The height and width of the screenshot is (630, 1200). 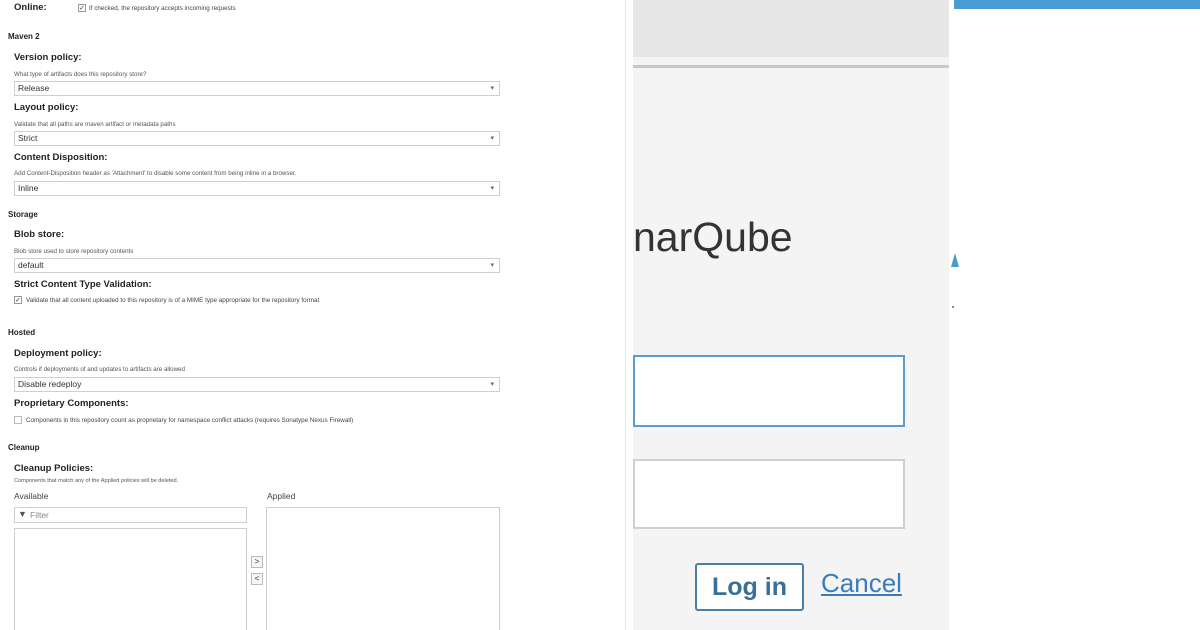 What do you see at coordinates (257, 188) in the screenshot?
I see `content-disposition-select: Inline ▾` at bounding box center [257, 188].